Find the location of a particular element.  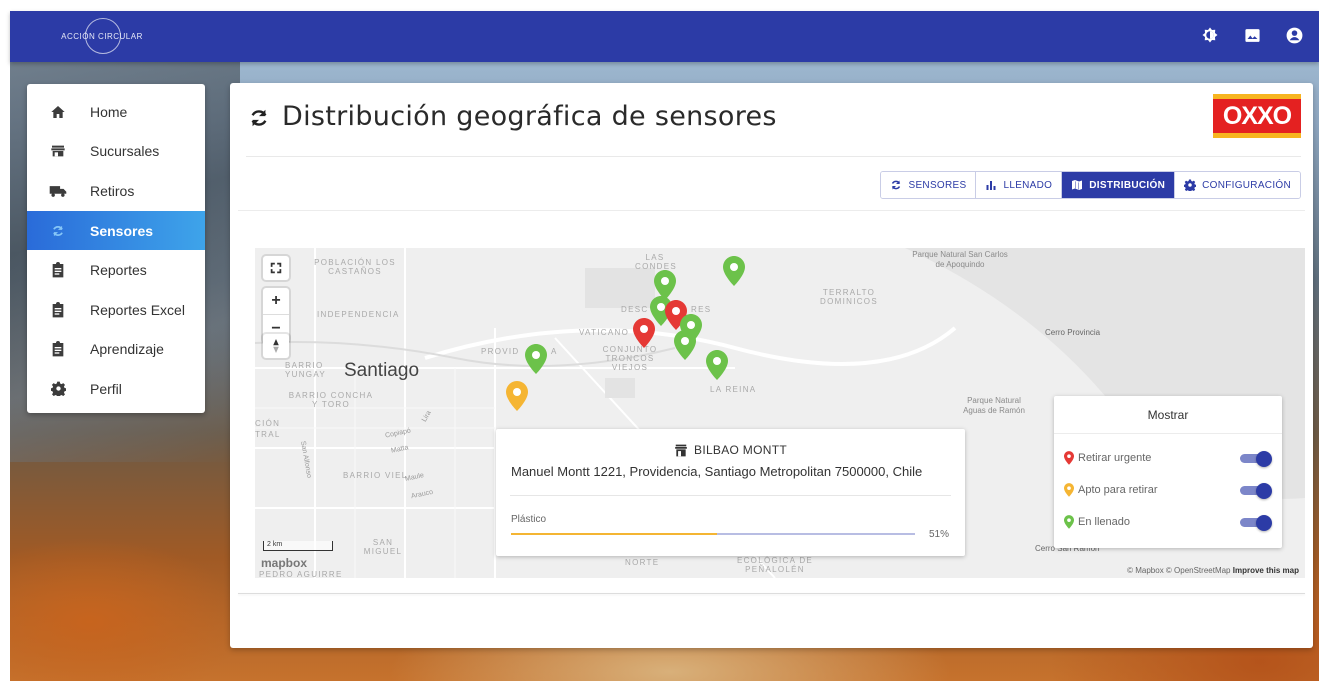

map-scale: 2 km is located at coordinates (298, 546).